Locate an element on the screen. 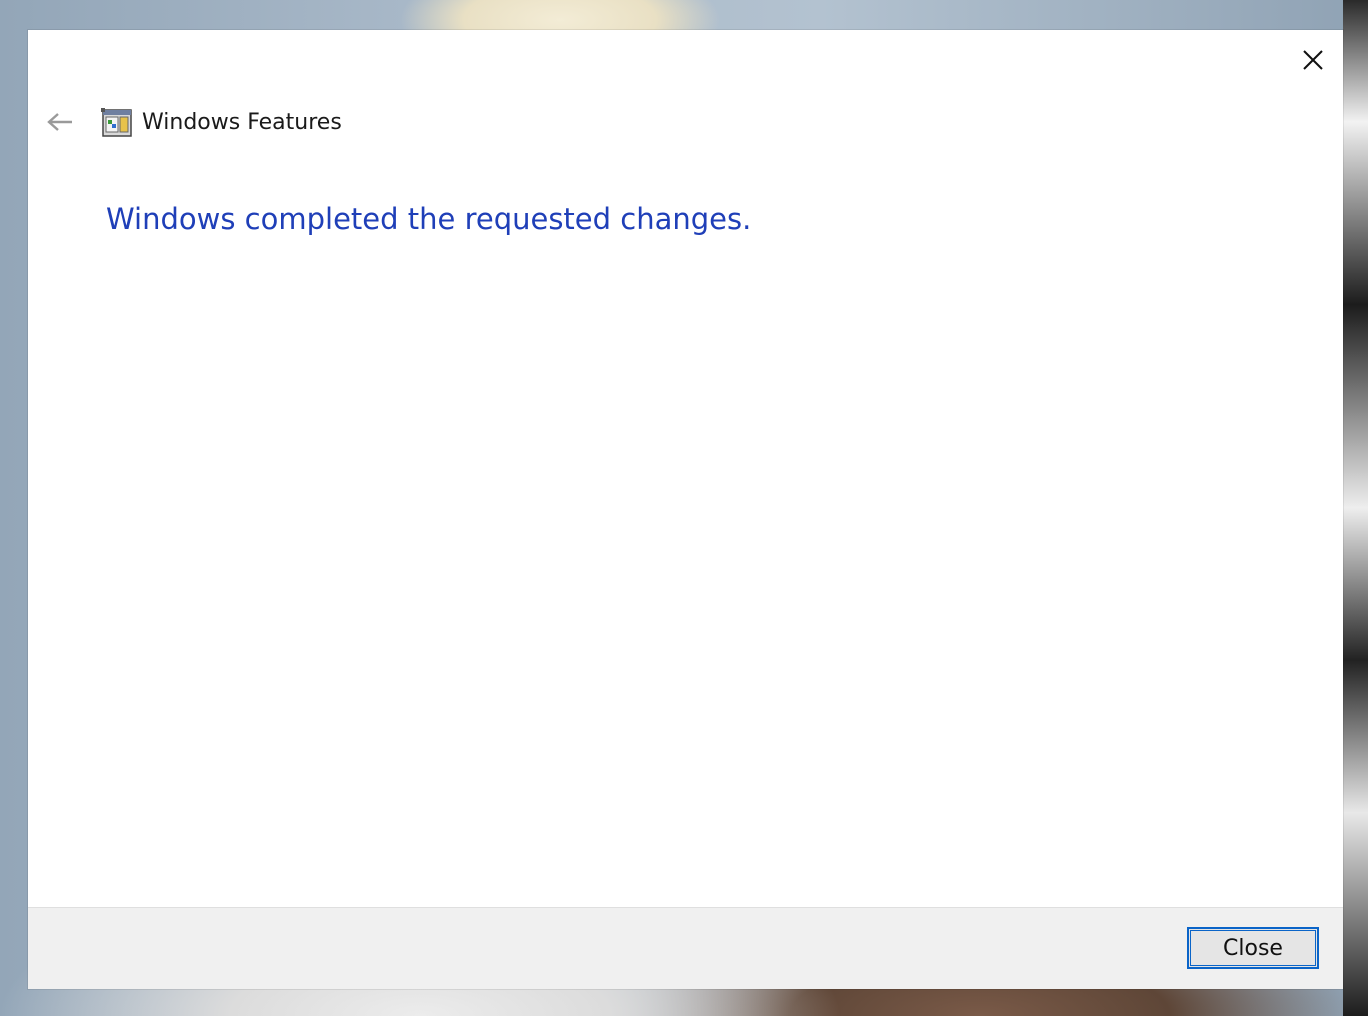  back-button is located at coordinates (60, 122).